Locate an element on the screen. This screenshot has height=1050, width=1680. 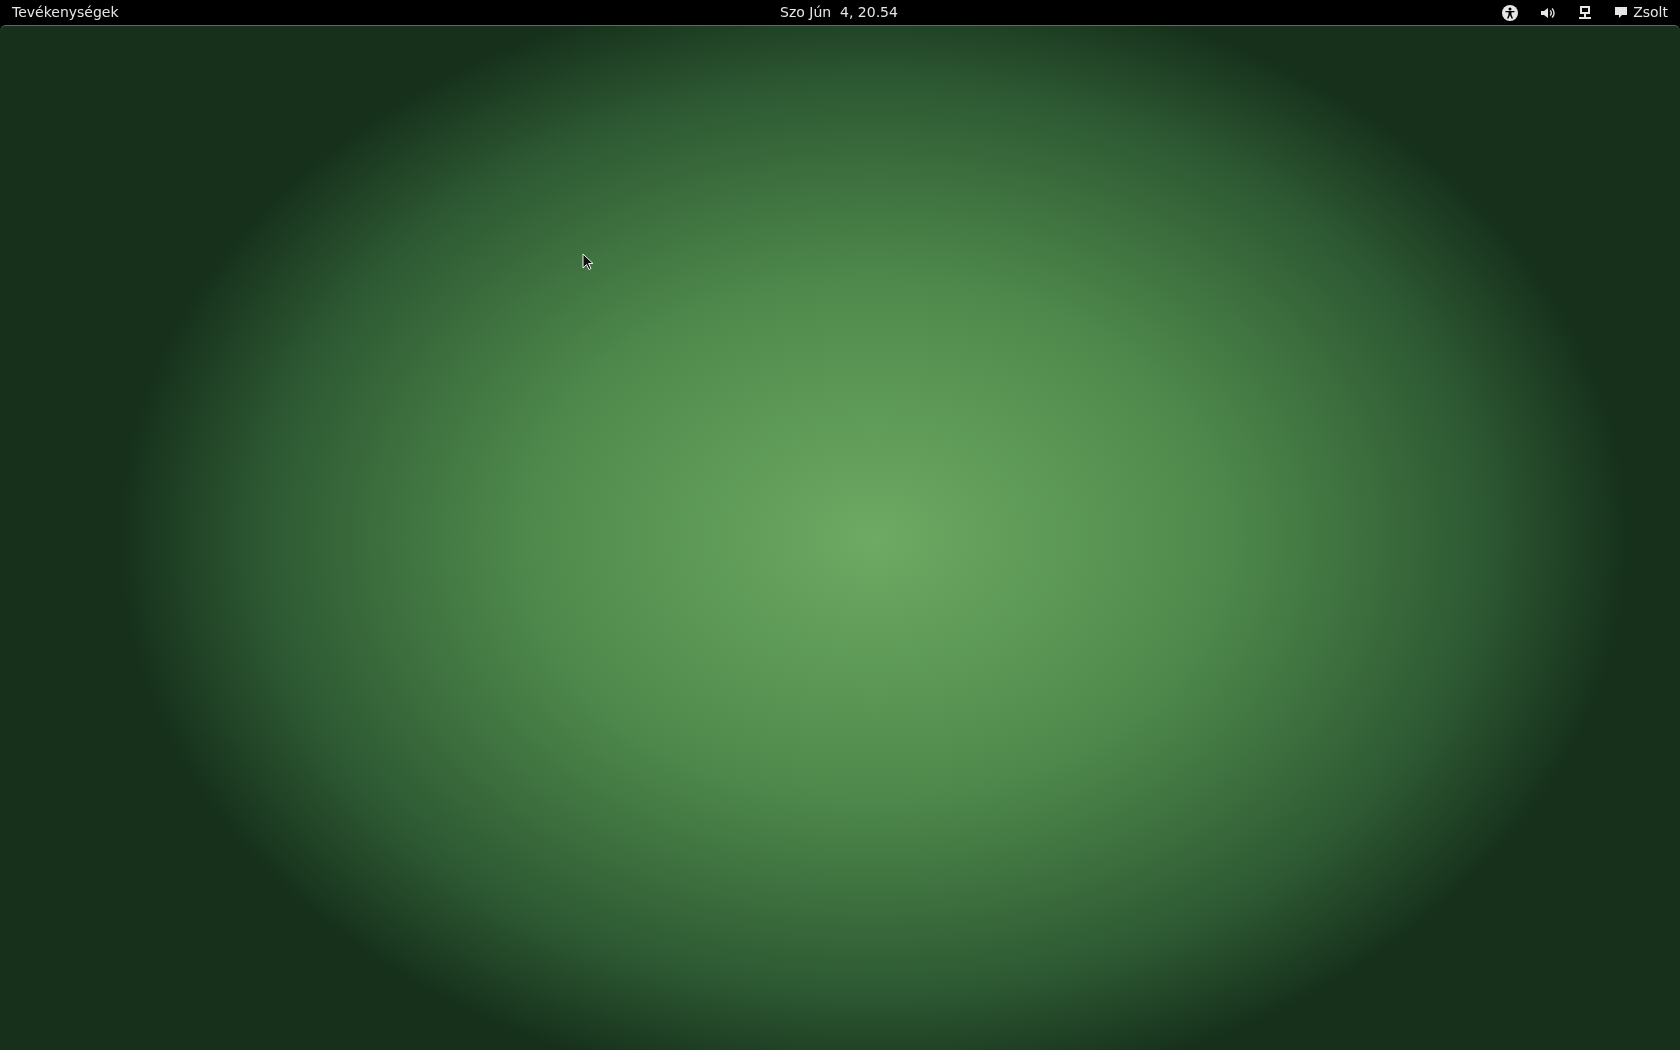
user-menu: Zsolt is located at coordinates (1650, 12).